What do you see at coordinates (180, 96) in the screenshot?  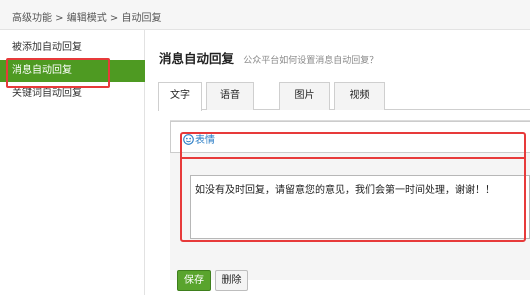 I see `tab-text: 文字` at bounding box center [180, 96].